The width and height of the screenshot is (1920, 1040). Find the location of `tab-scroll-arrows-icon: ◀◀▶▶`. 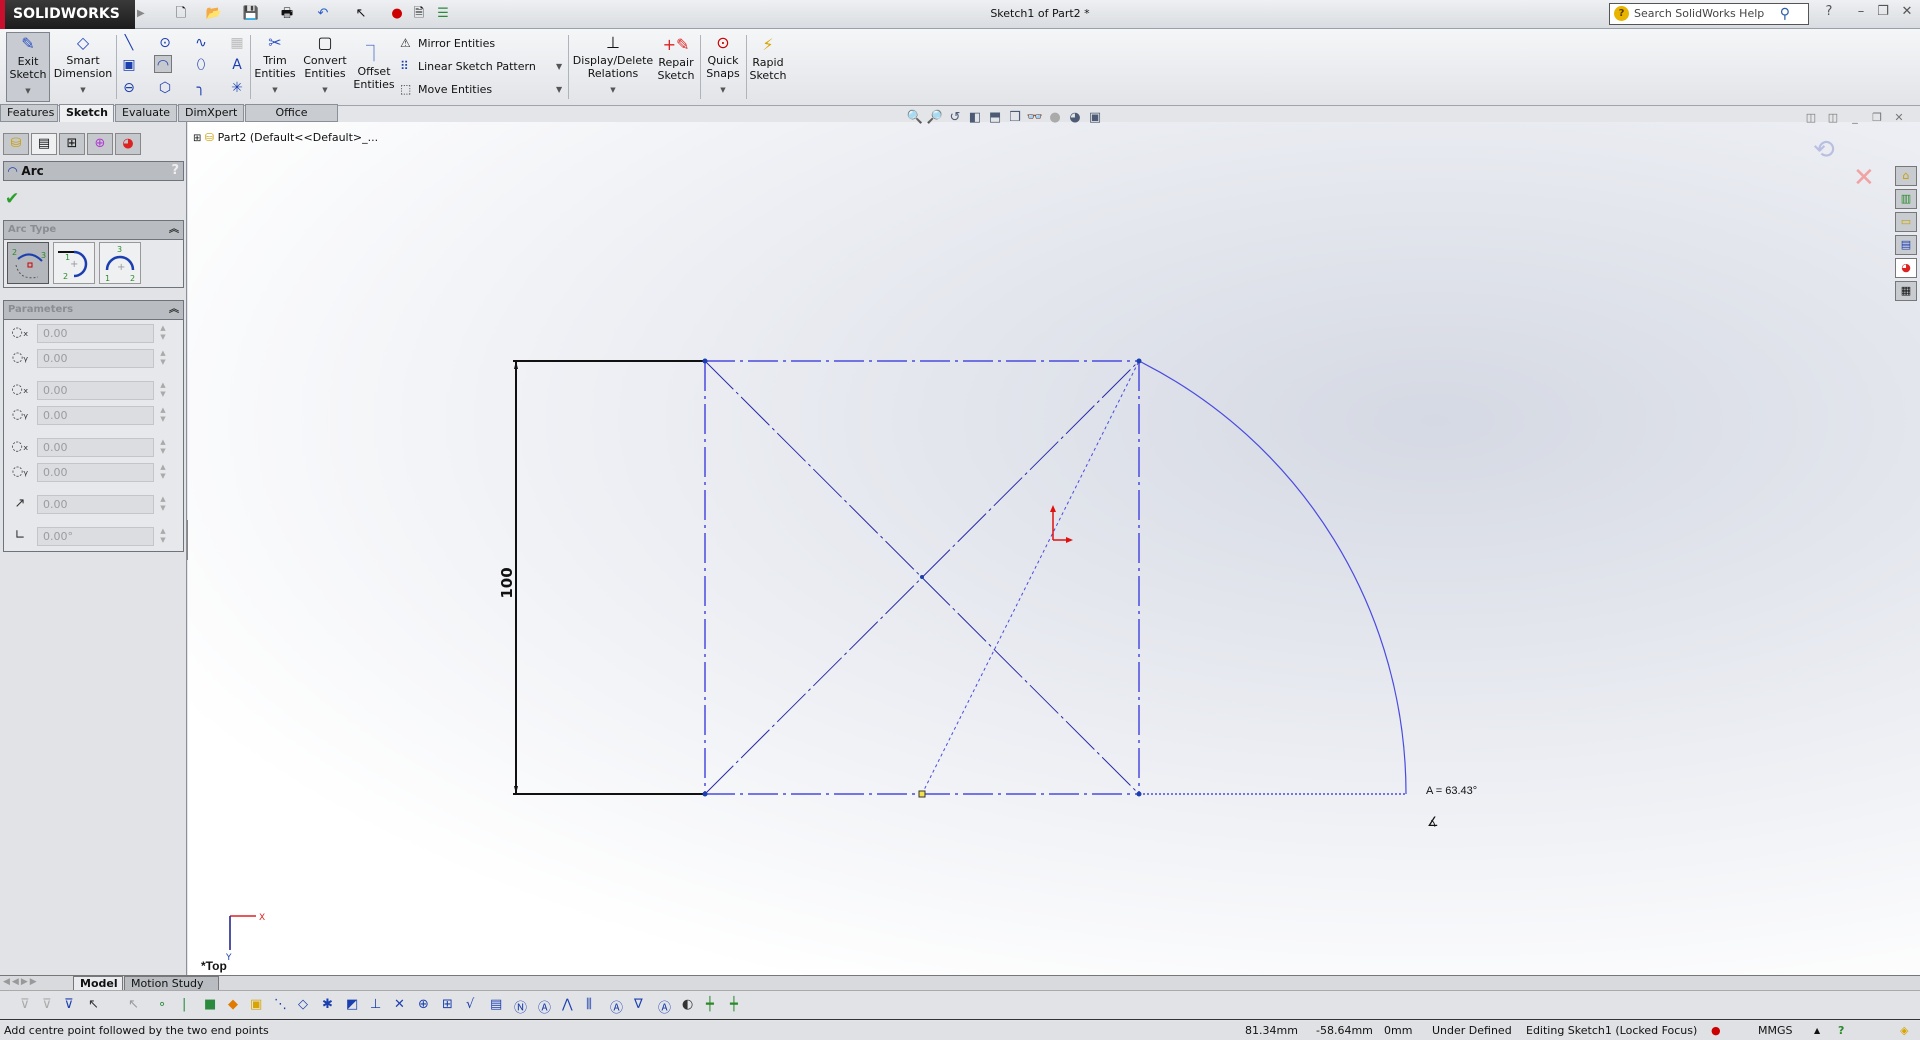

tab-scroll-arrows-icon: ◀◀▶▶ is located at coordinates (21, 982).